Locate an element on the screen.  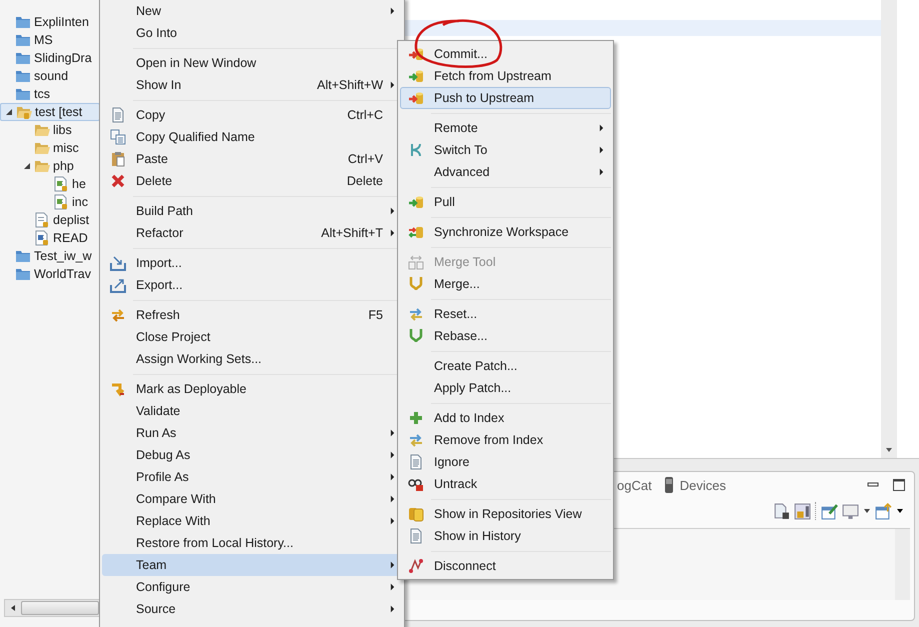
maximize-icon is located at coordinates (899, 485).